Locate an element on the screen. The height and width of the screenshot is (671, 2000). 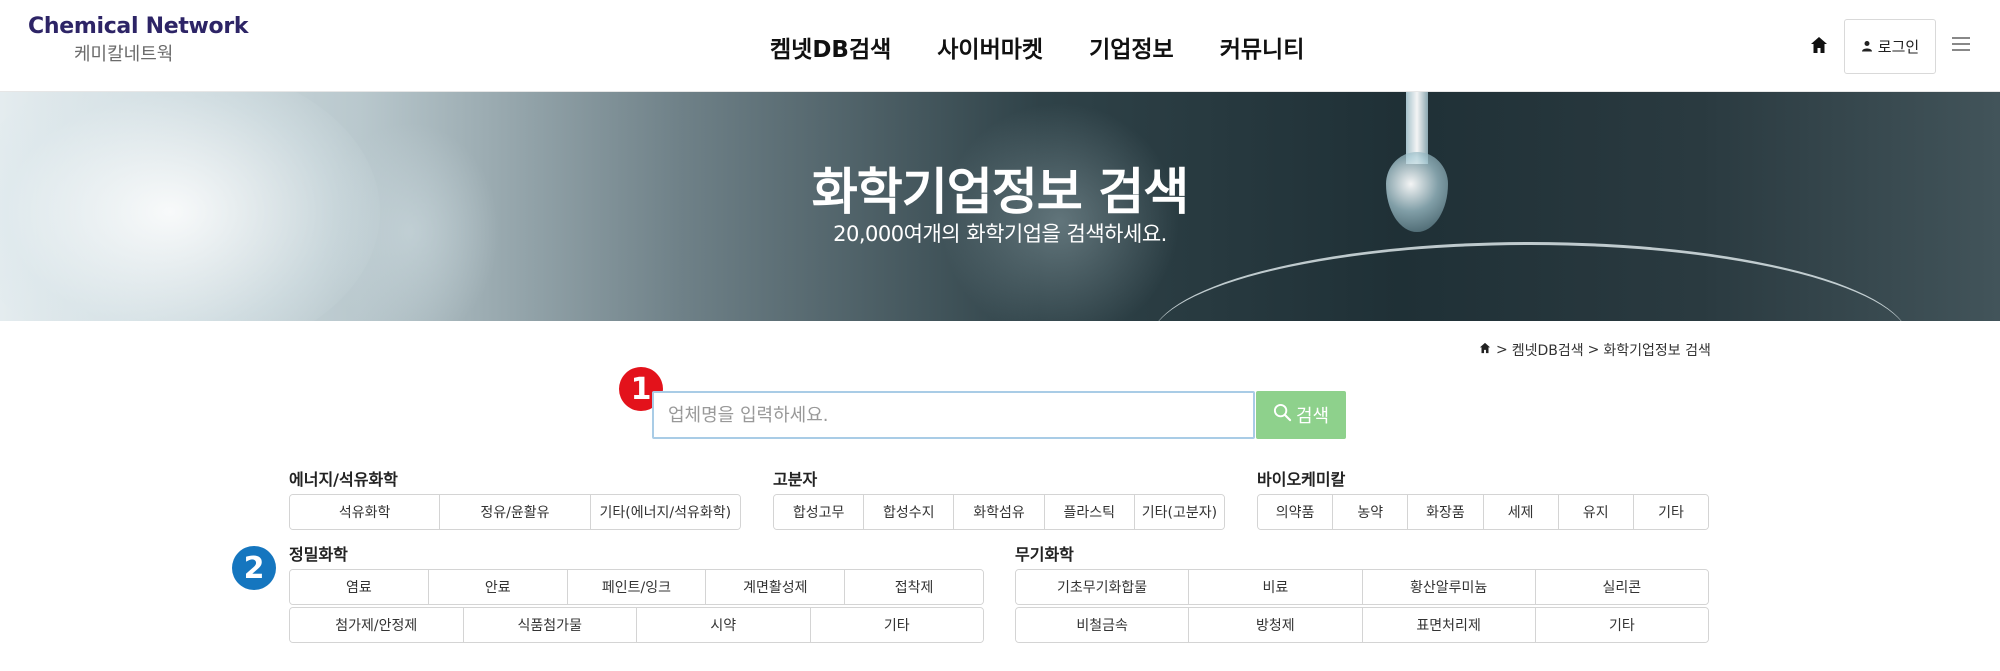
category-title: 정밀화학 is located at coordinates (318, 554).